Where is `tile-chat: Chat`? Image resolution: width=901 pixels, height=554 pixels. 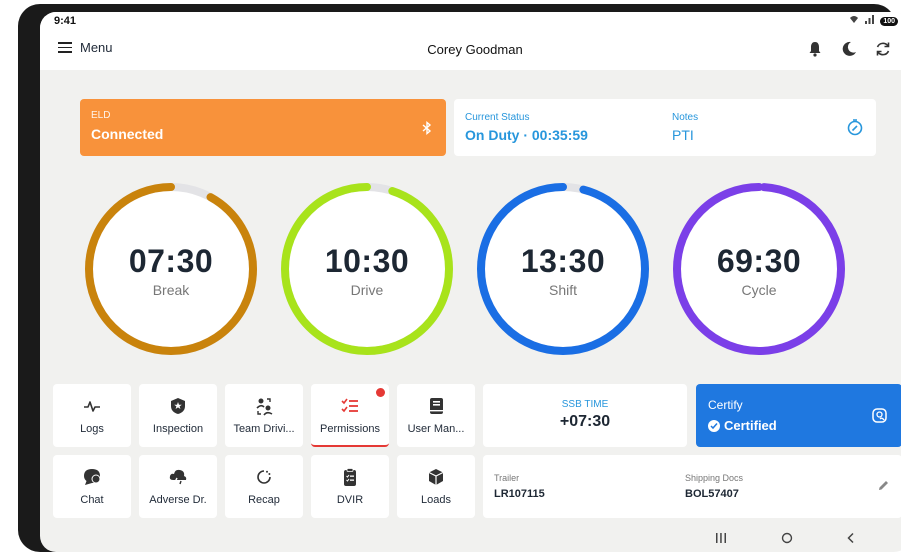 tile-chat: Chat is located at coordinates (92, 486).